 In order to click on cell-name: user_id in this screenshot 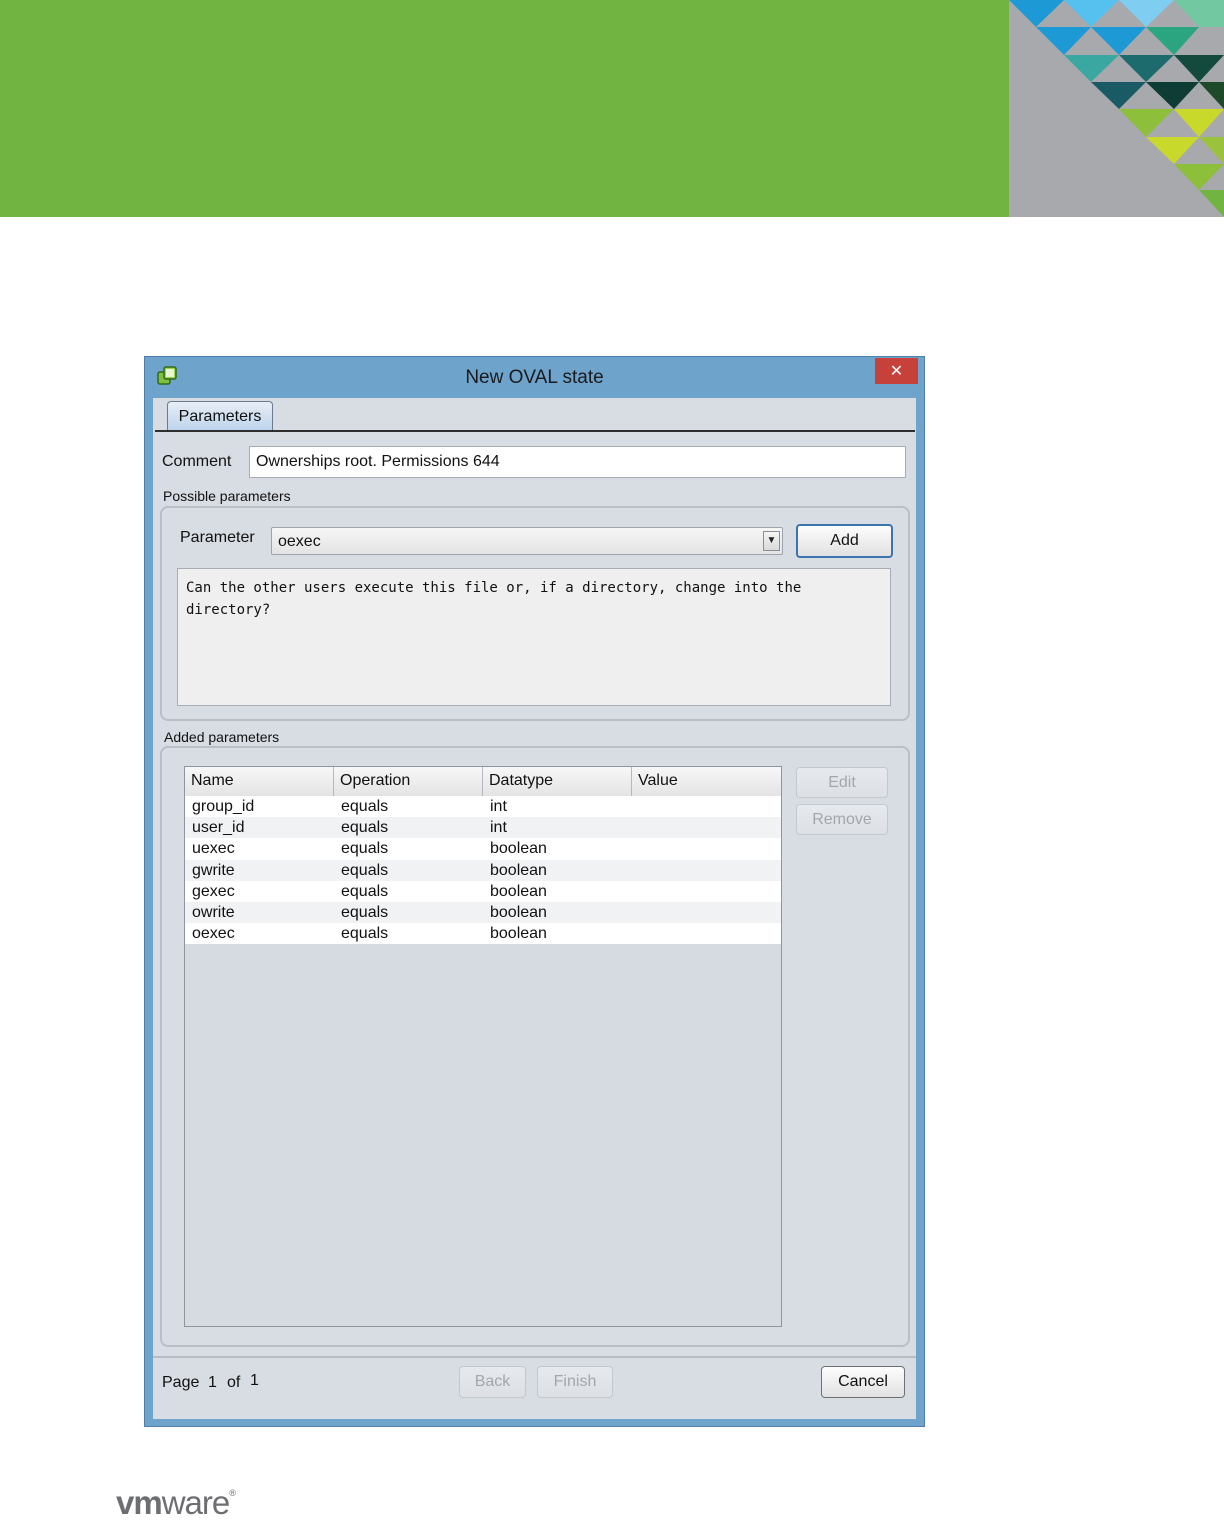, I will do `click(218, 828)`.